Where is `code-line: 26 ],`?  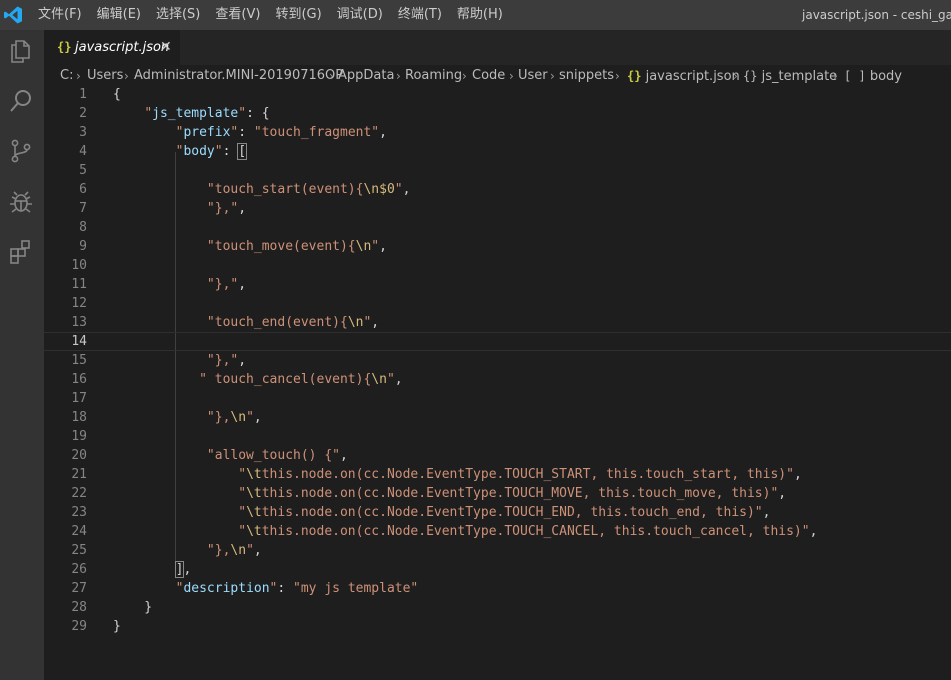
code-line: 26 ], is located at coordinates (497, 569).